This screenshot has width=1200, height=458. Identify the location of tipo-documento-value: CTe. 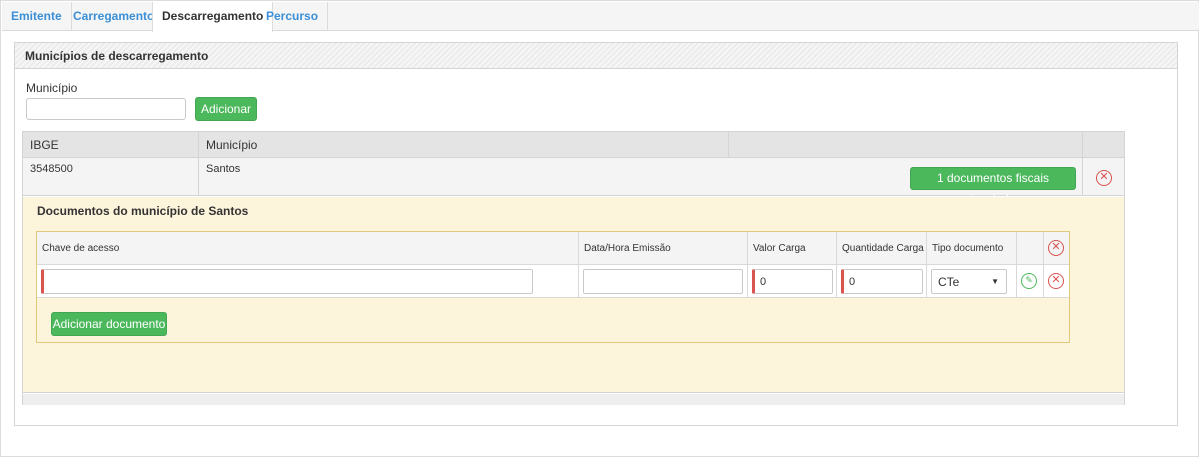
(949, 282).